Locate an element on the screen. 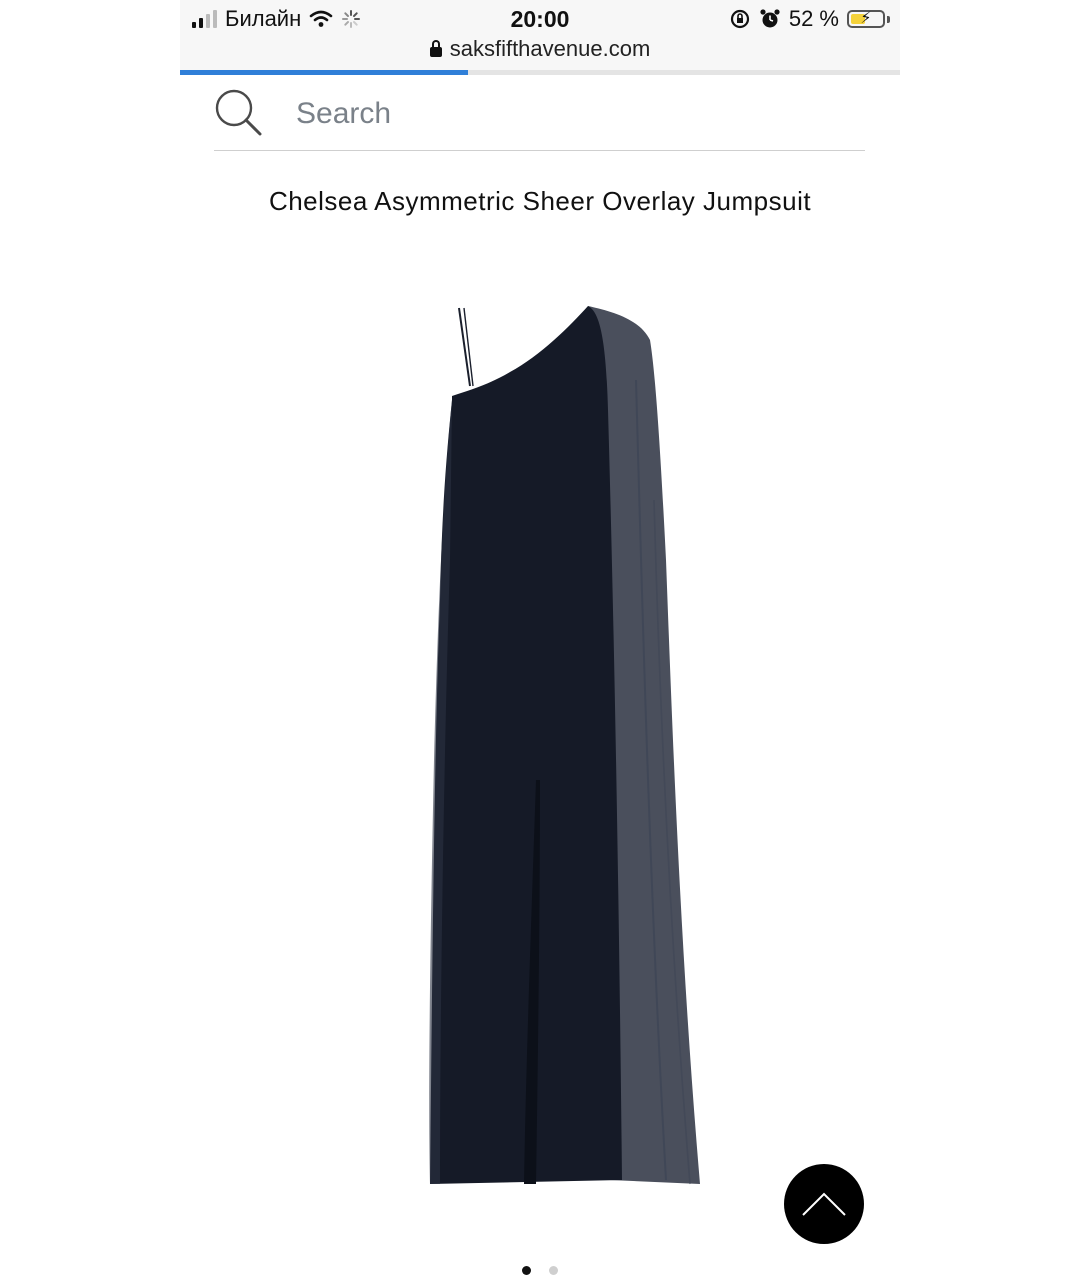 The width and height of the screenshot is (1080, 1280). status-right: 52 % ⚡ is located at coordinates (809, 19).